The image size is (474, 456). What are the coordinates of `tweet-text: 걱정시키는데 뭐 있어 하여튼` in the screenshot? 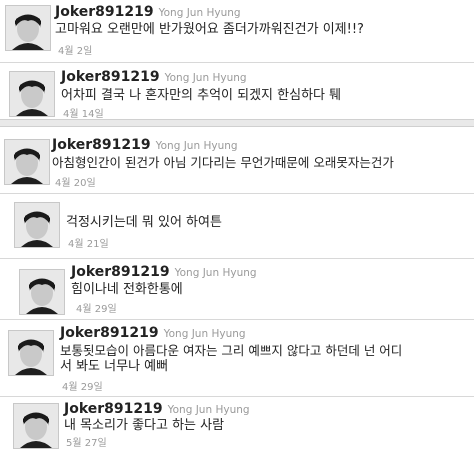 It's located at (144, 222).